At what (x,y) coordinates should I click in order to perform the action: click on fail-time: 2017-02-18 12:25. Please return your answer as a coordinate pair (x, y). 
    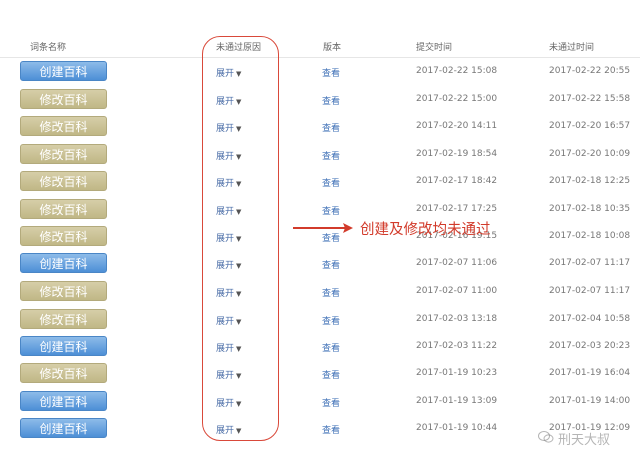
    Looking at the image, I should click on (590, 181).